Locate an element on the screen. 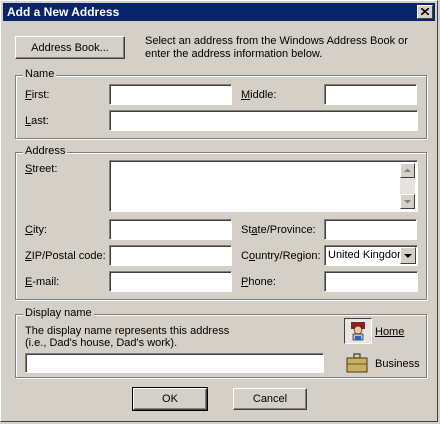  first-name-input is located at coordinates (170, 94).